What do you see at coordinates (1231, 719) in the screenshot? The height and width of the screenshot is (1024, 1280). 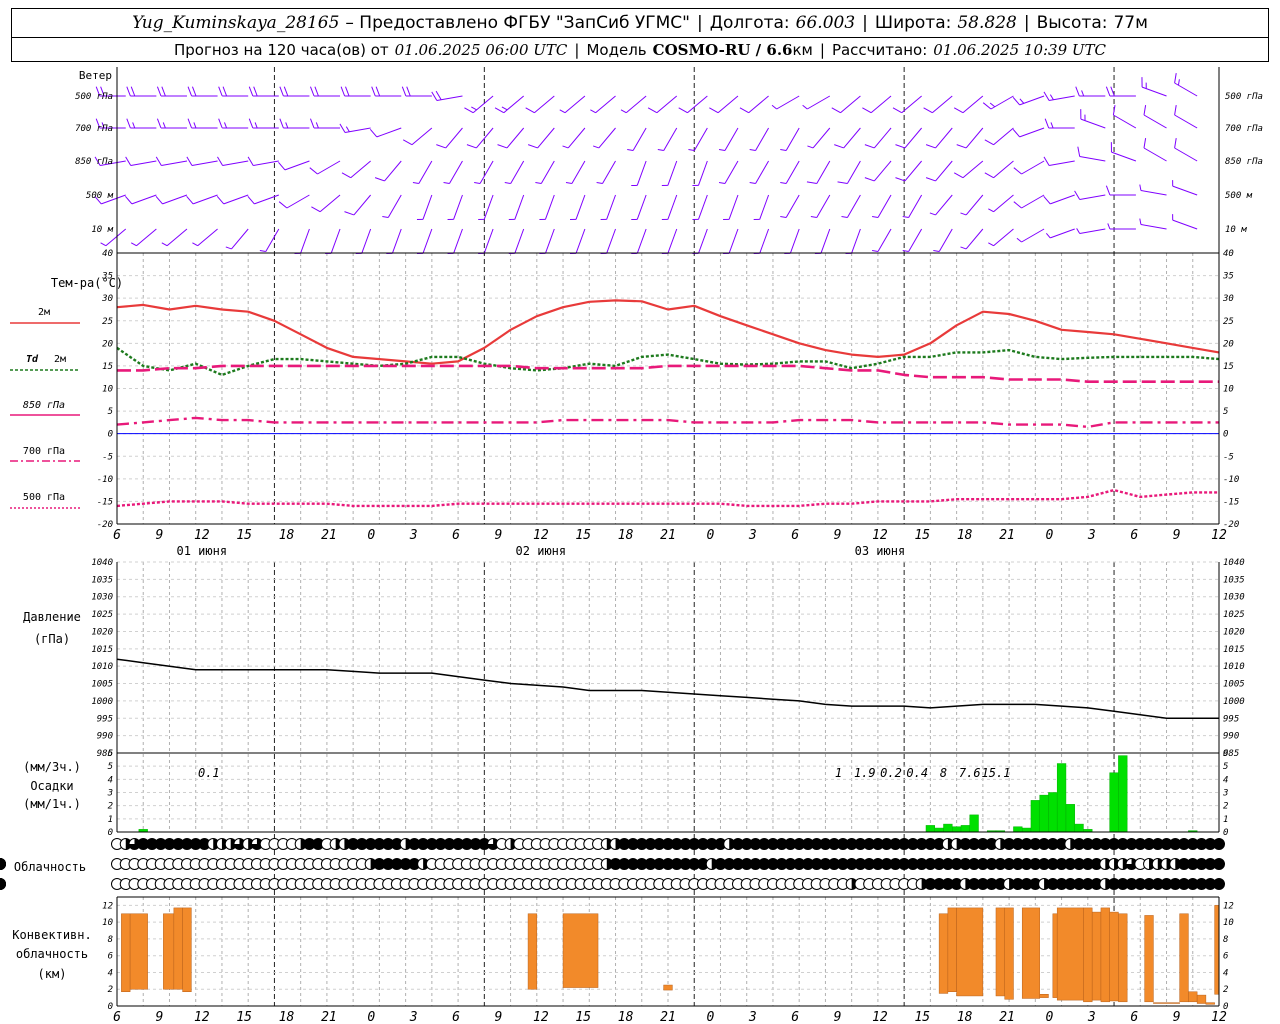 I see `pressure-tick-right: 995` at bounding box center [1231, 719].